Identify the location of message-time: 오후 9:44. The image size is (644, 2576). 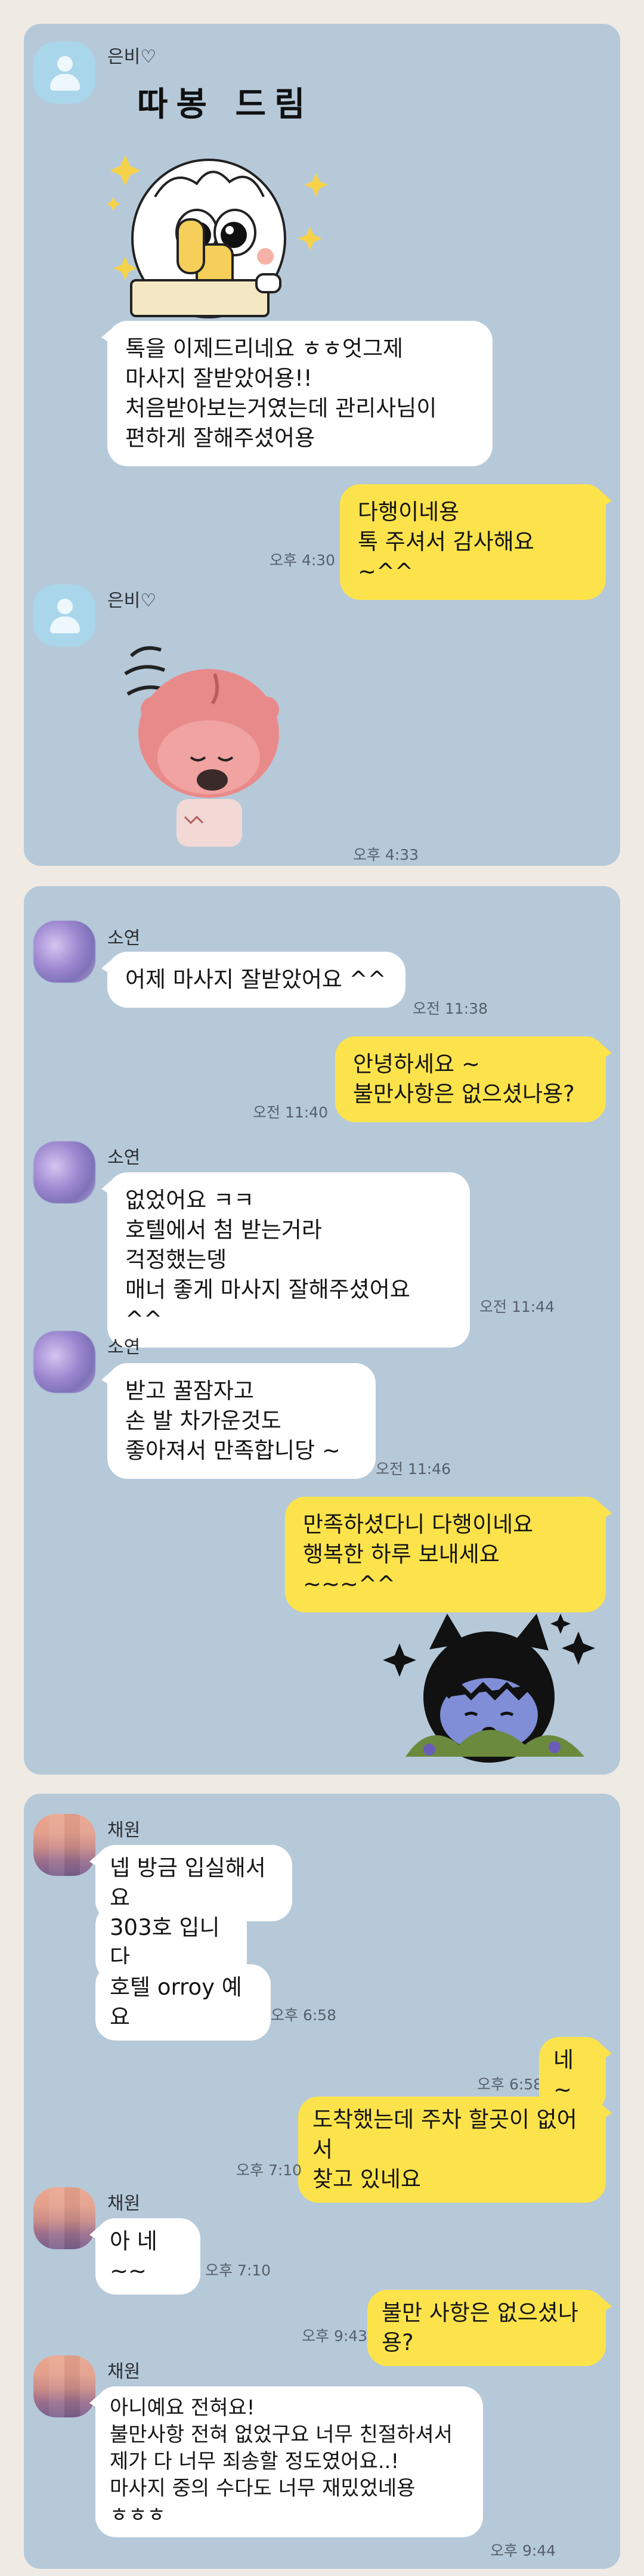
(523, 2550).